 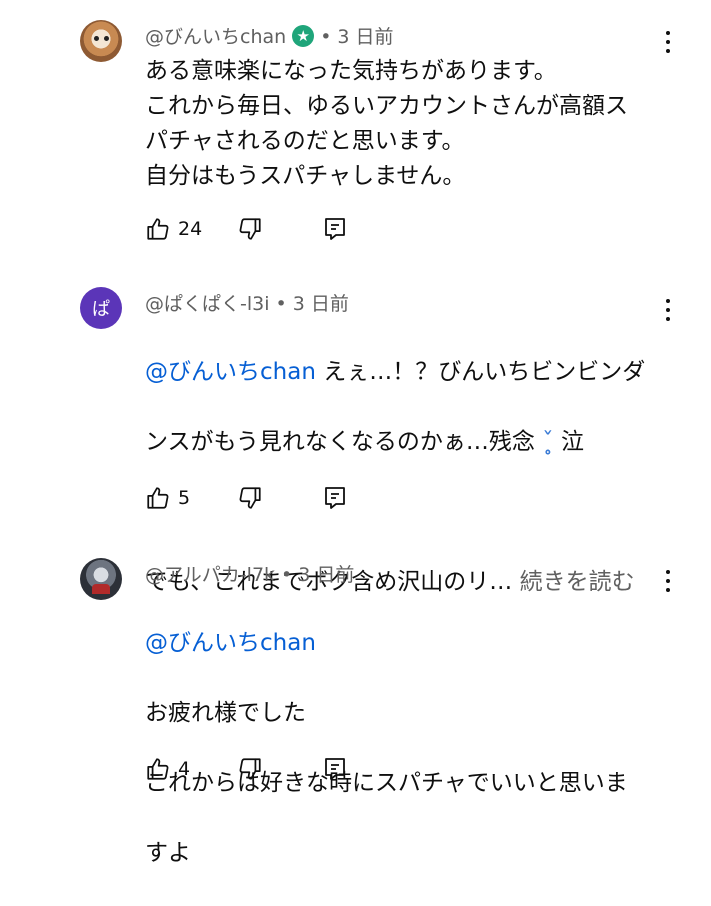 I want to click on avatar-letter: ぱ, so click(x=101, y=309).